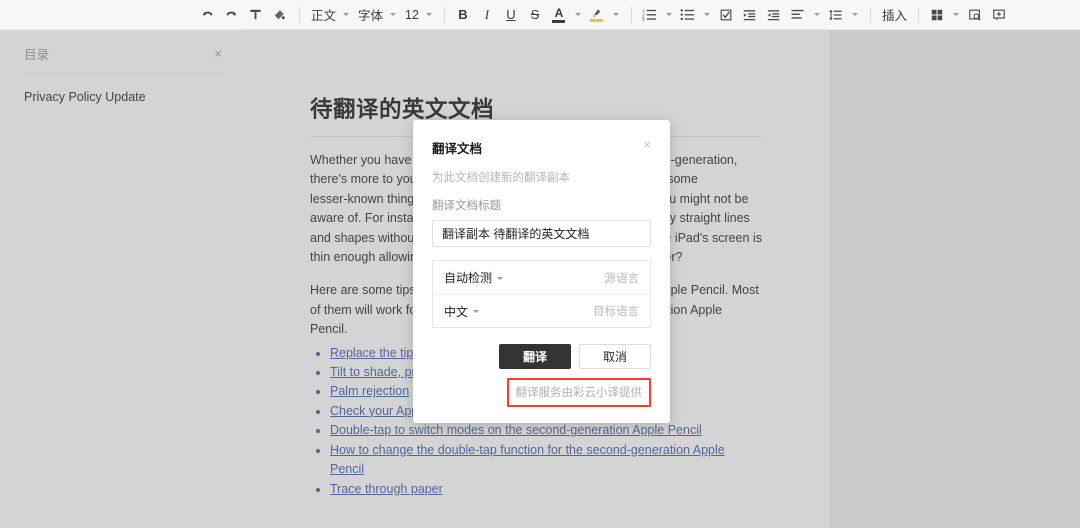 The width and height of the screenshot is (1080, 528). What do you see at coordinates (535, 15) in the screenshot?
I see `strikethrough-button: S` at bounding box center [535, 15].